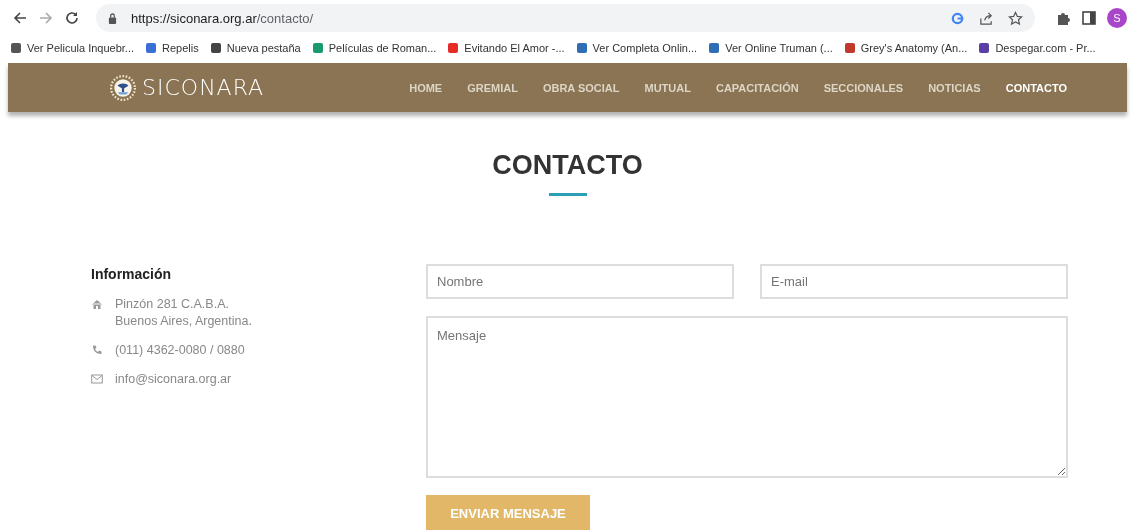  I want to click on name-field: Nombre, so click(580, 281).